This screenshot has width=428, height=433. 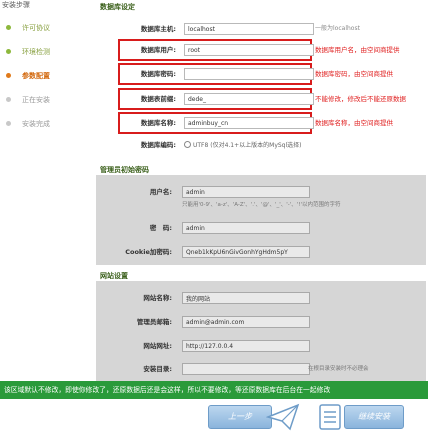 What do you see at coordinates (249, 50) in the screenshot?
I see `db-user-input` at bounding box center [249, 50].